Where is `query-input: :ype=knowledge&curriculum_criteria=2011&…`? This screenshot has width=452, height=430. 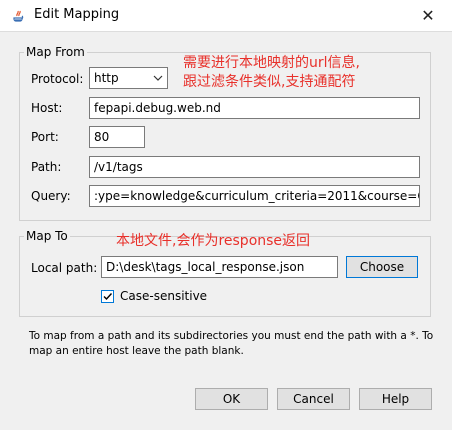 query-input: :ype=knowledge&curriculum_criteria=2011&… is located at coordinates (254, 196).